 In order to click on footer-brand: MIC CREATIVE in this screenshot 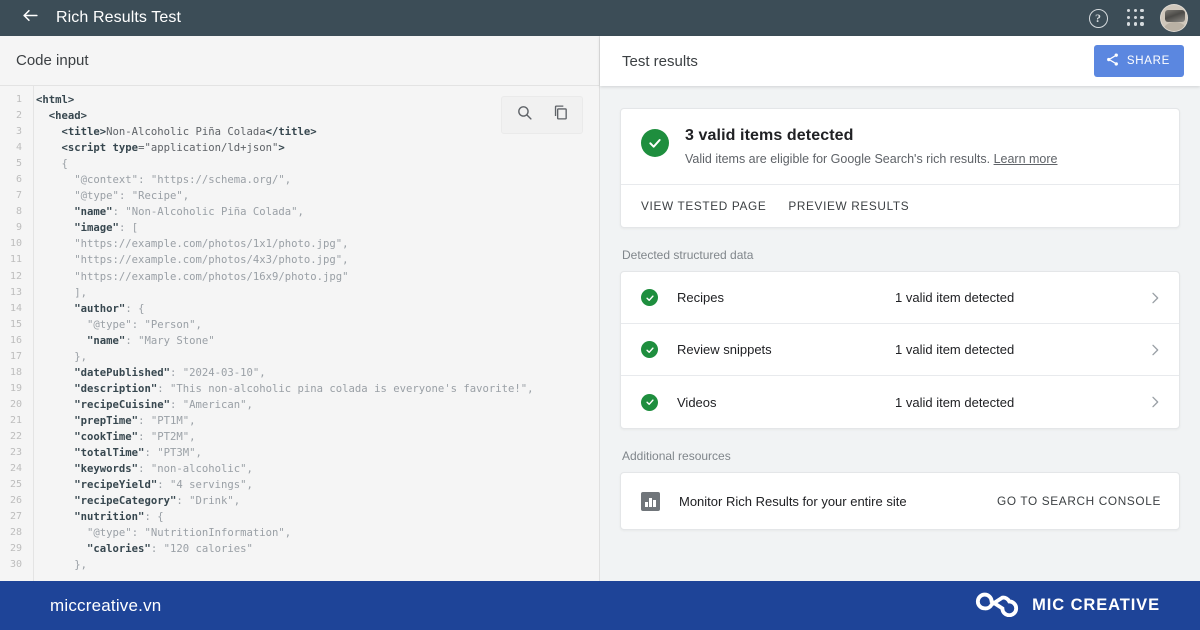, I will do `click(1067, 605)`.